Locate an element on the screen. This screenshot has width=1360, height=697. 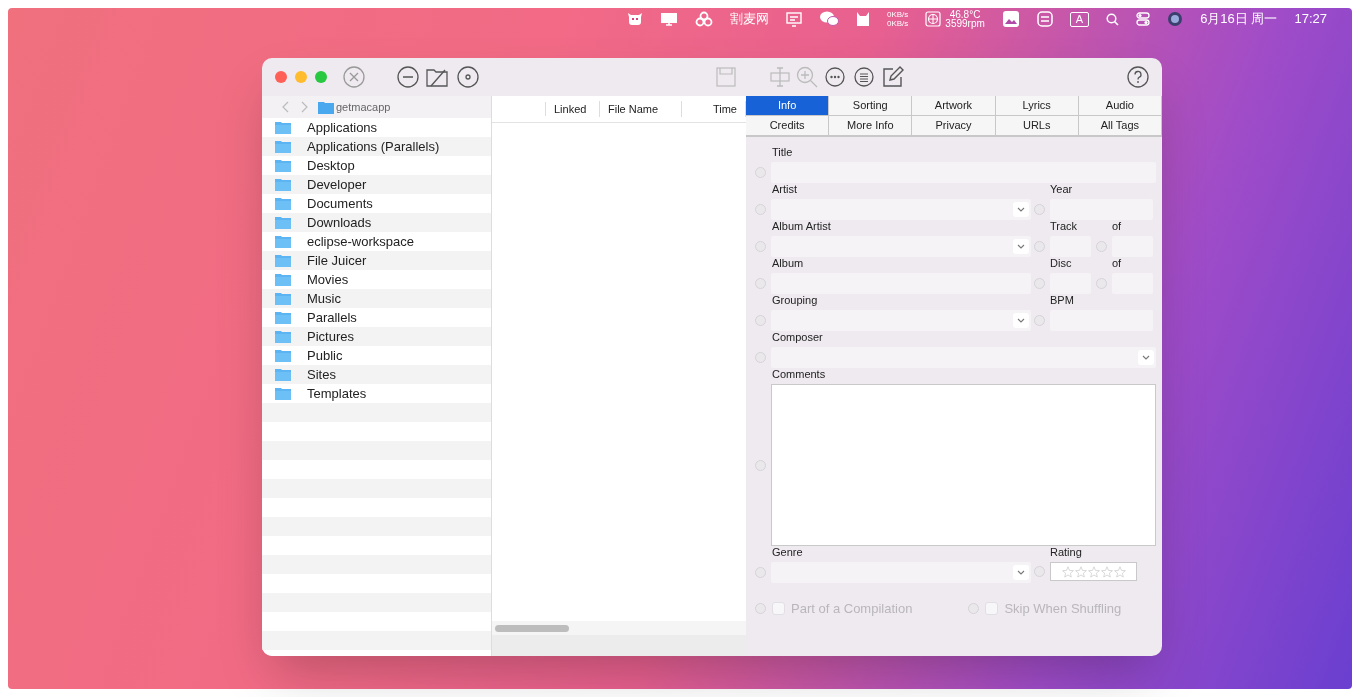
fan-icon is located at coordinates (933, 19).